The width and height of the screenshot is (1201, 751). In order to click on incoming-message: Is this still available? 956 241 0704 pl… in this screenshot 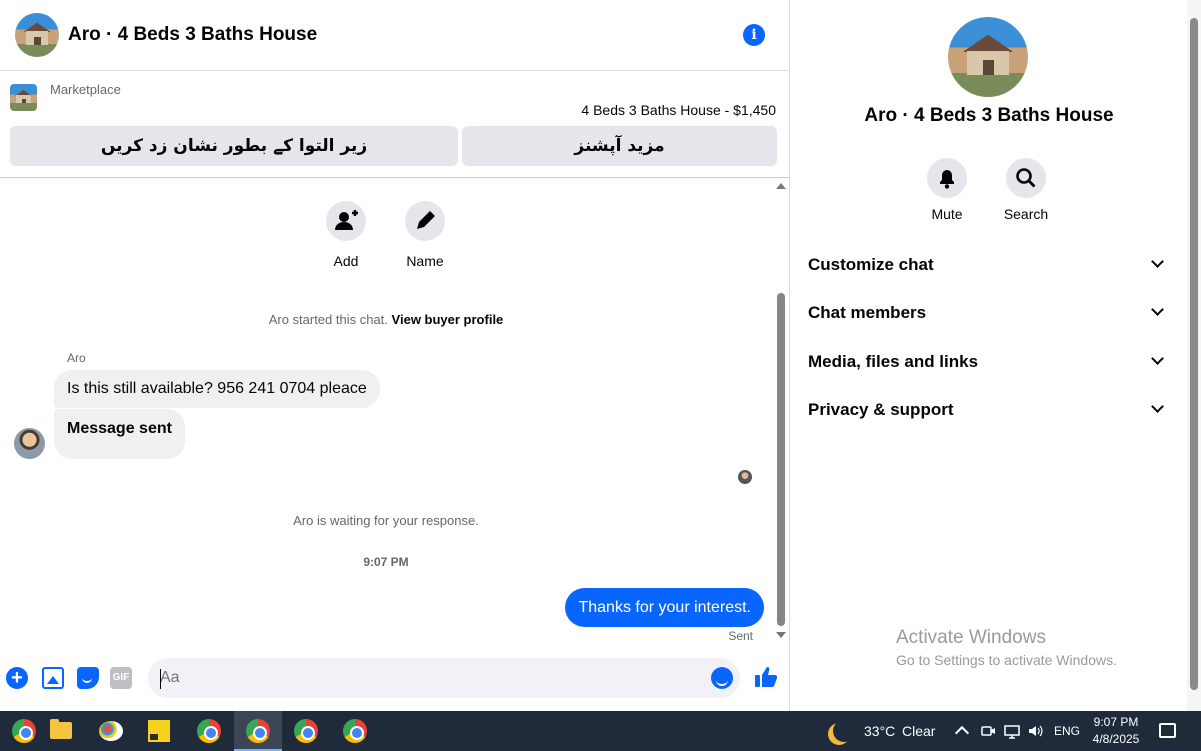, I will do `click(217, 389)`.